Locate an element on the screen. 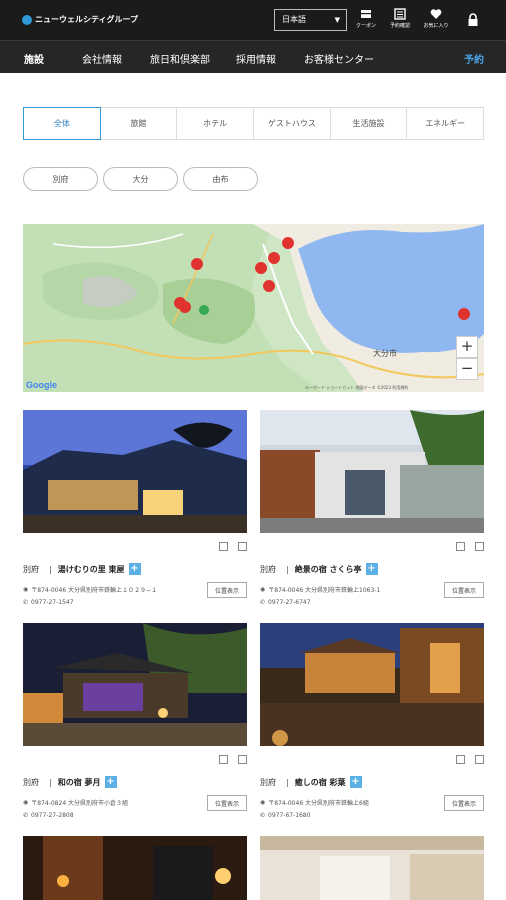 The image size is (506, 900). logo: ニューウェルシティグループ is located at coordinates (80, 19).